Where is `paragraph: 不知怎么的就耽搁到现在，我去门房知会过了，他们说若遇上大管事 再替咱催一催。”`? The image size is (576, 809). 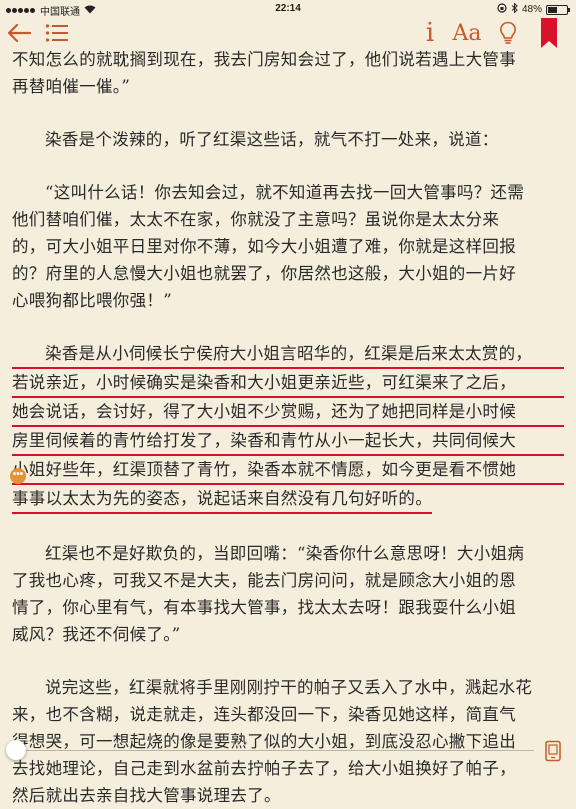
paragraph: 不知怎么的就耽搁到现在，我去门房知会过了，他们说若遇上大管事 再替咱催一催。” is located at coordinates (288, 73).